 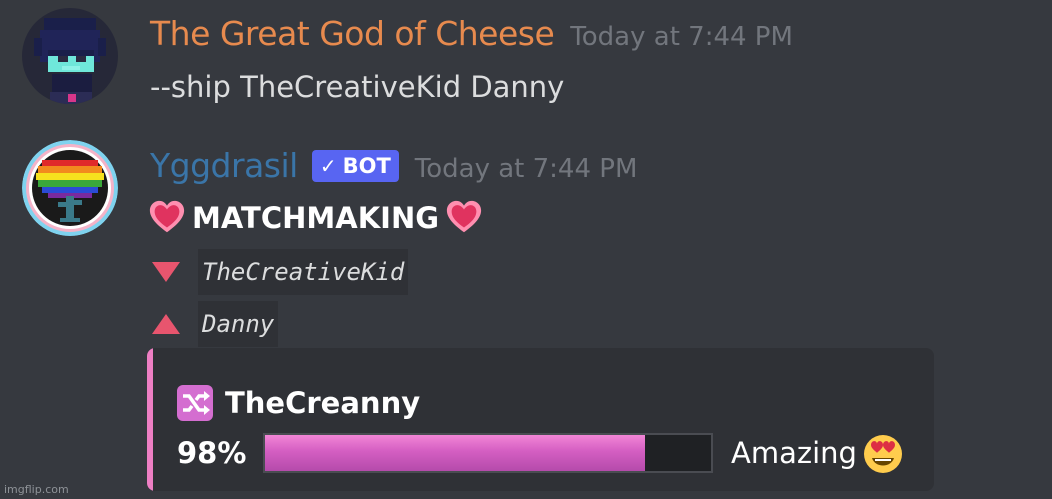 I want to click on username: The Great God of Cheese, so click(x=352, y=33).